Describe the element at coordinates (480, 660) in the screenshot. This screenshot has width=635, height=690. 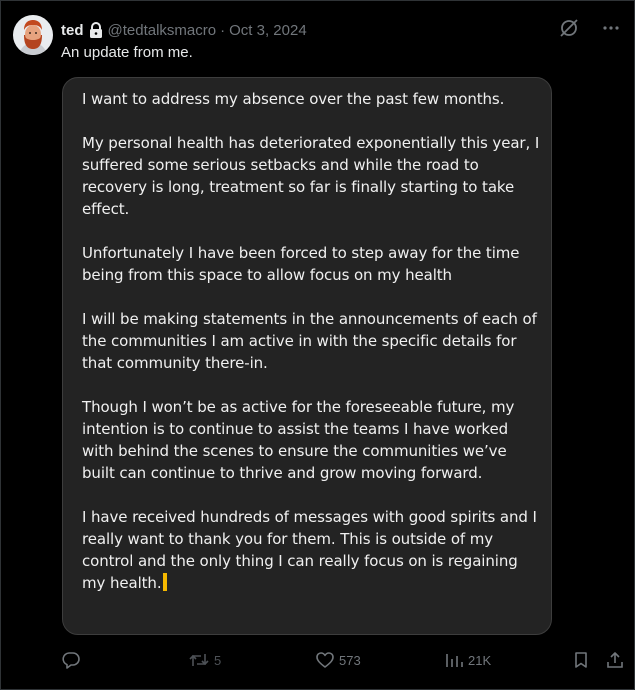
I see `view-count: 21K` at that location.